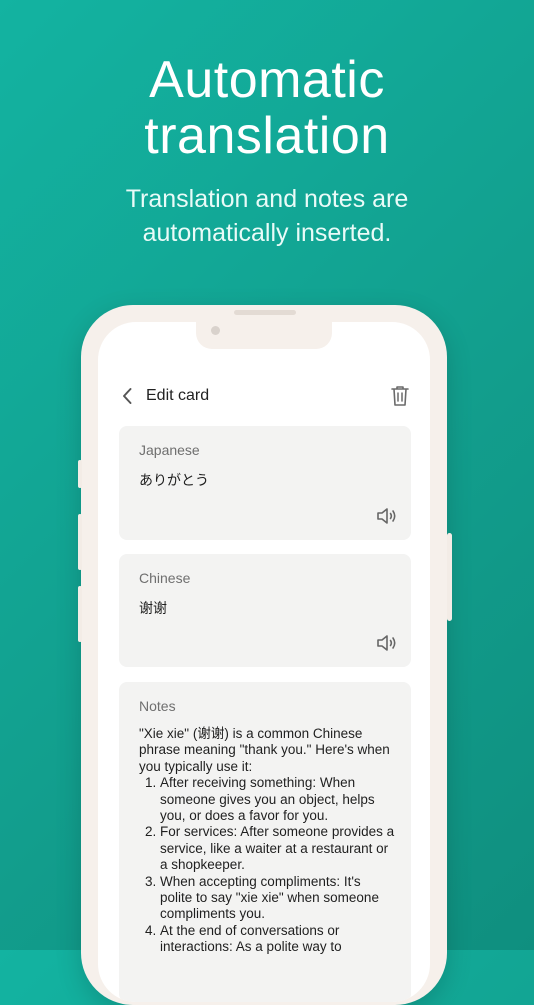 The image size is (534, 1005). What do you see at coordinates (80, 542) in the screenshot?
I see `phone-volume-up` at bounding box center [80, 542].